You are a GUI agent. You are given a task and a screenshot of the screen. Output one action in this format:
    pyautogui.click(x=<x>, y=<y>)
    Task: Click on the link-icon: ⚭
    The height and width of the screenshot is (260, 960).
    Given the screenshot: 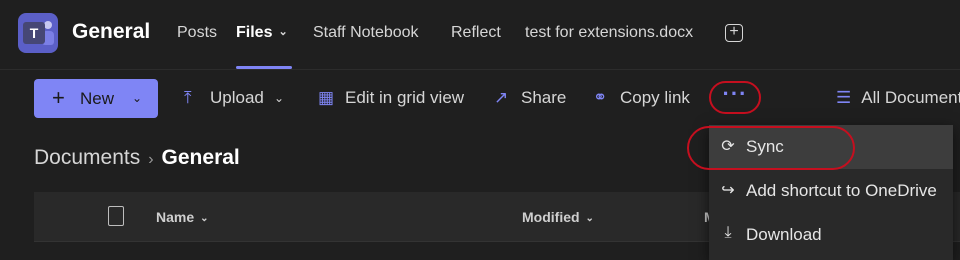 What is the action you would take?
    pyautogui.click(x=600, y=97)
    